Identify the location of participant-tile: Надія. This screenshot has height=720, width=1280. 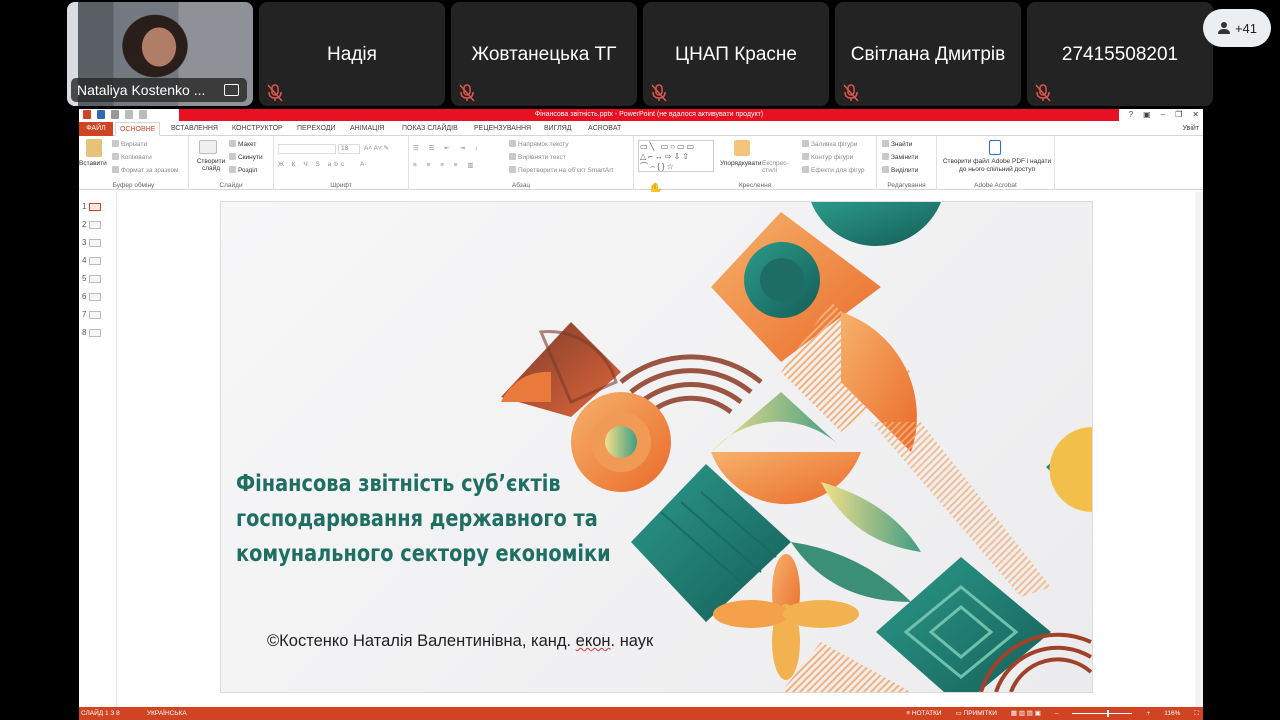
(352, 54).